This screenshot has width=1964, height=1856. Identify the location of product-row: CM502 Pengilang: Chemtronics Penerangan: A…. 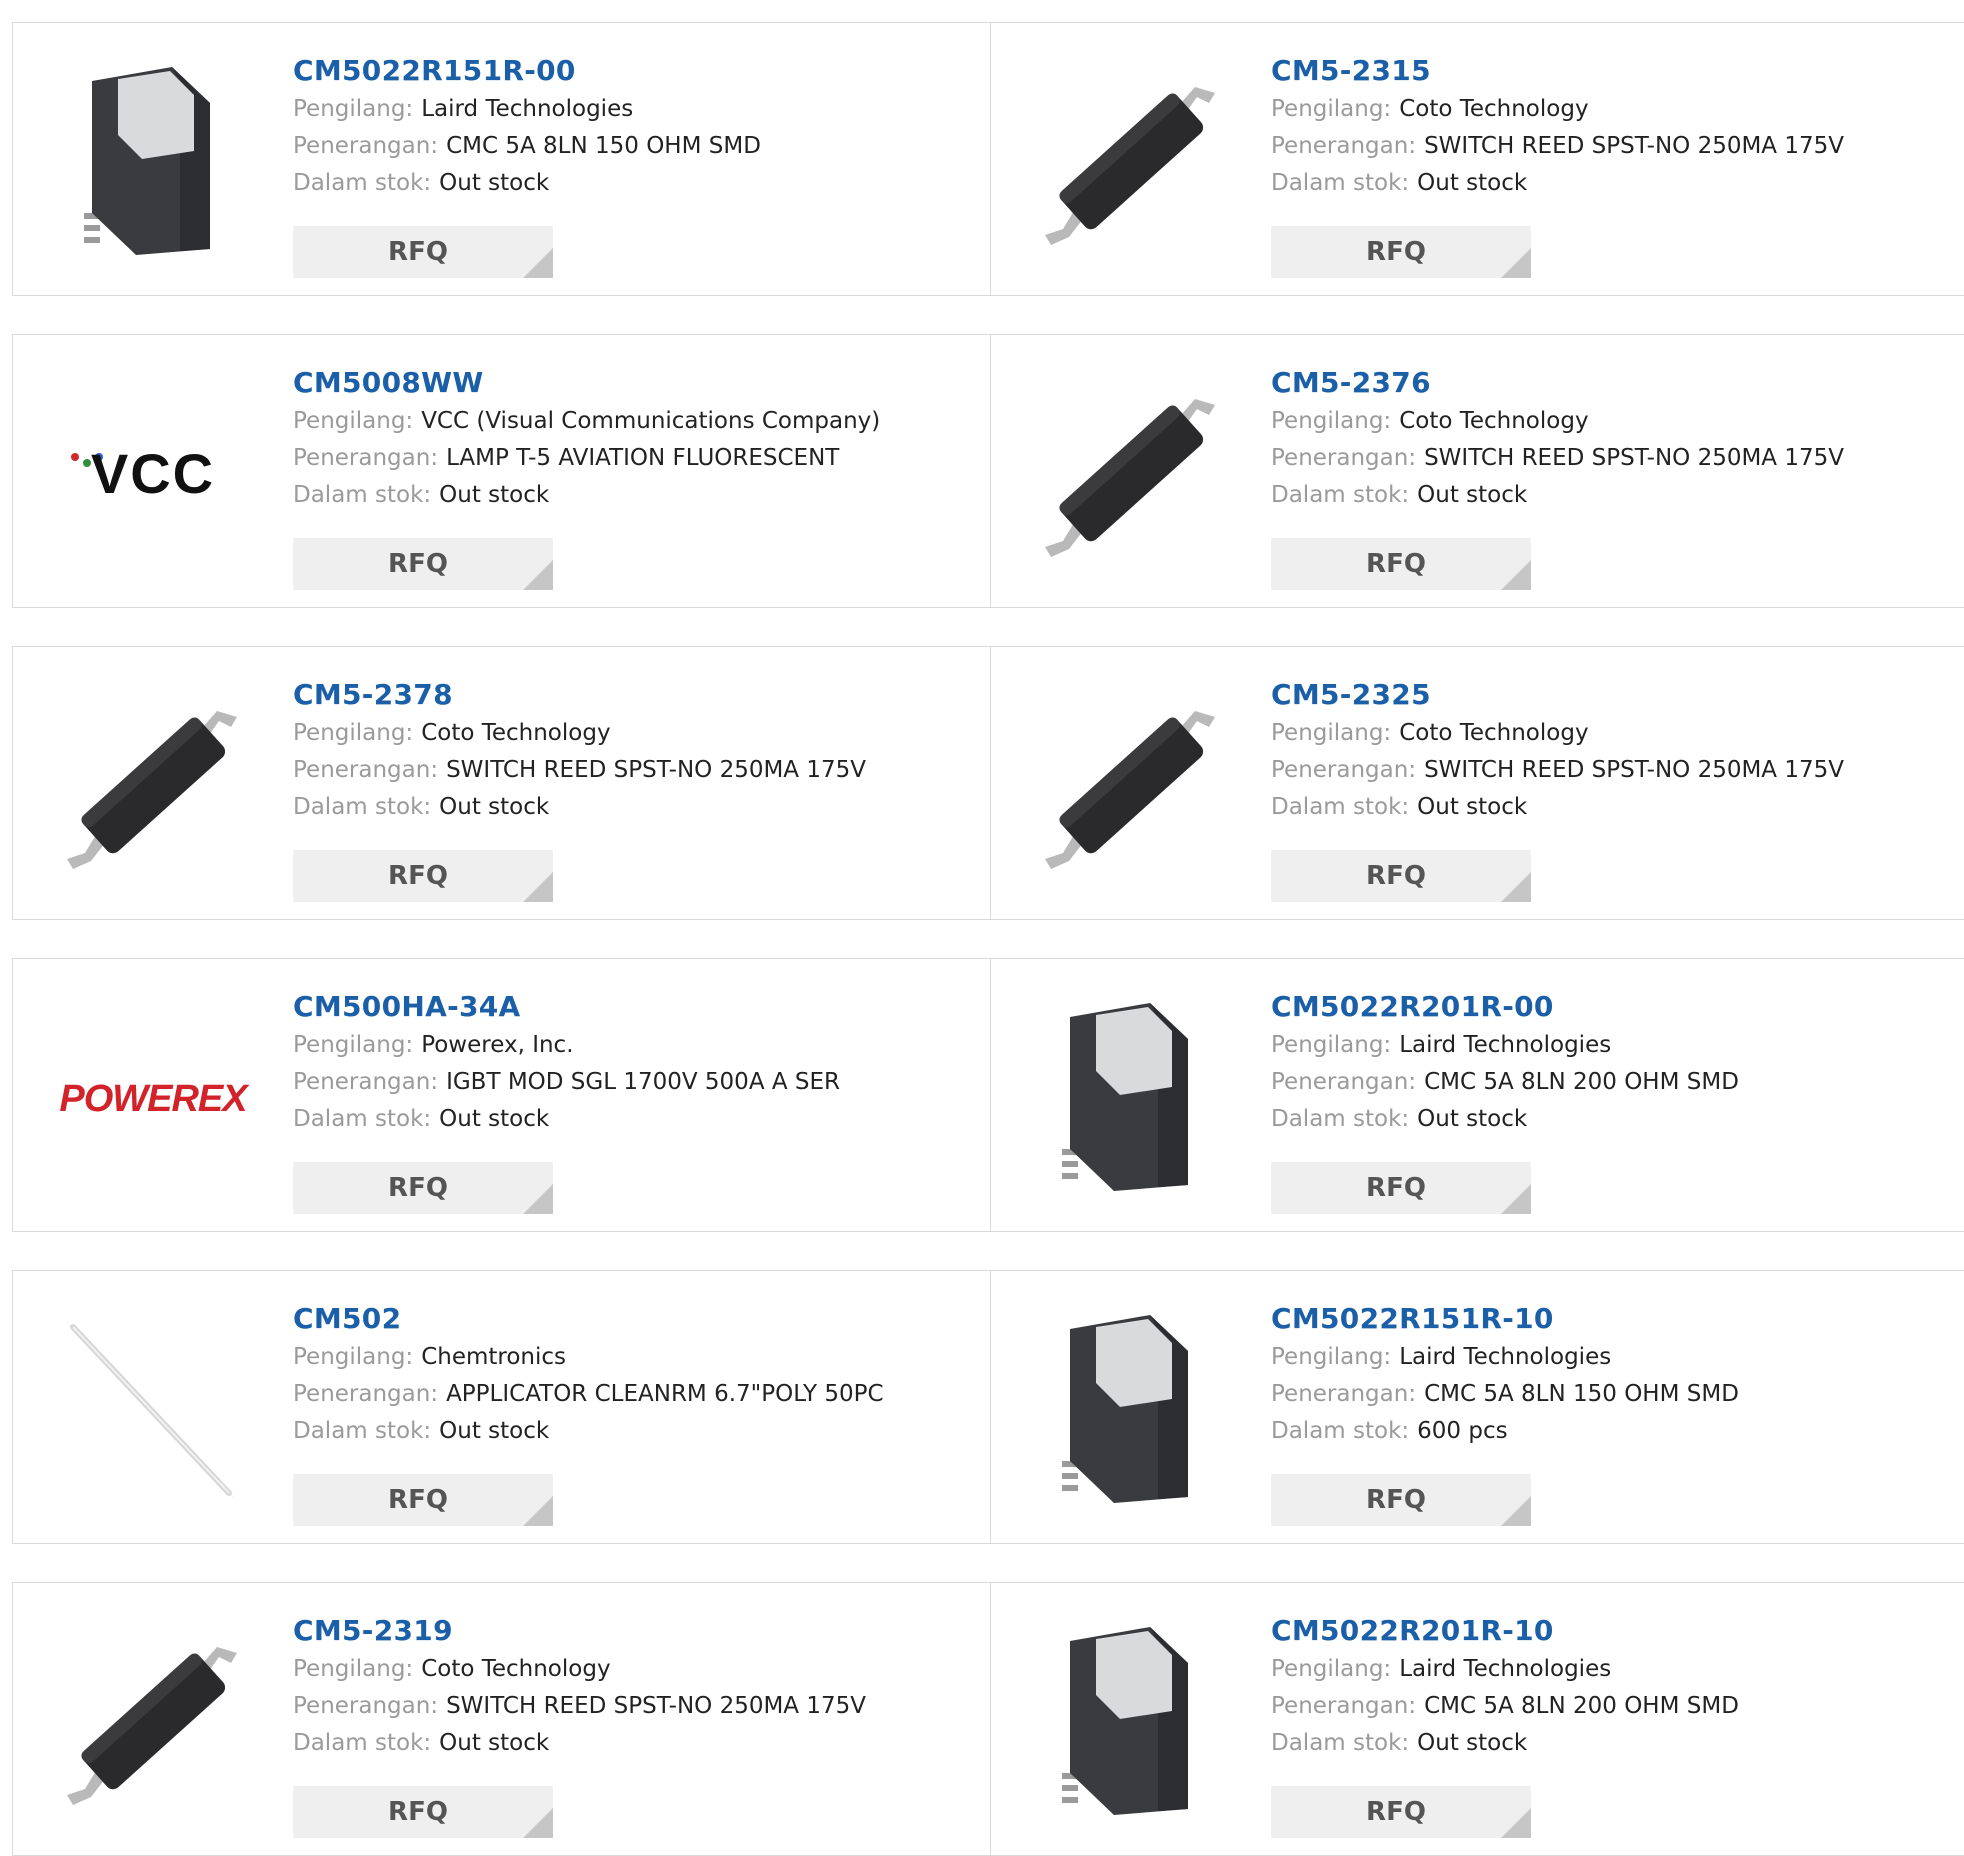
(988, 1407).